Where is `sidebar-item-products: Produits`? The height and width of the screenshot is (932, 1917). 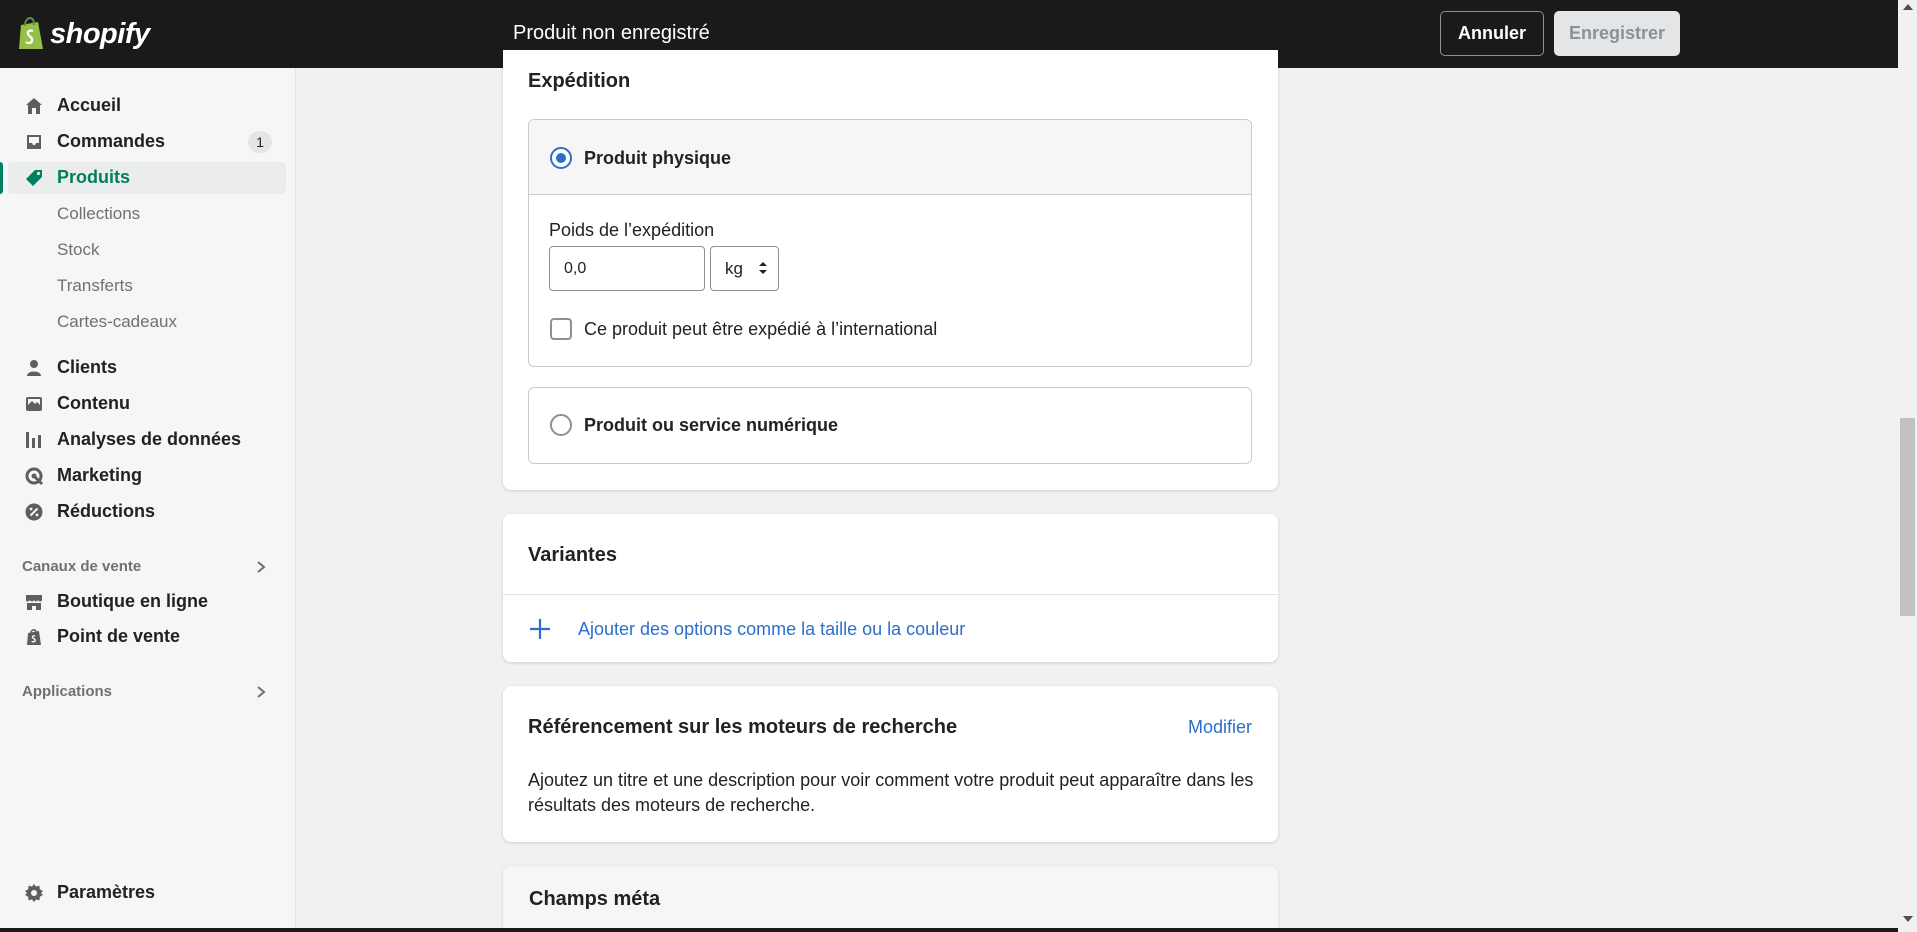 sidebar-item-products: Produits is located at coordinates (143, 178).